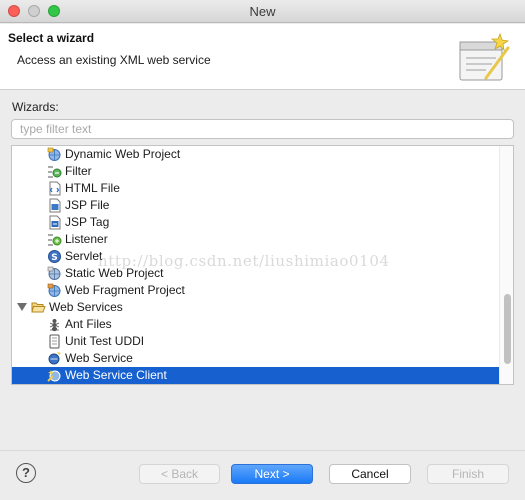  What do you see at coordinates (54, 341) in the screenshot?
I see `unit-test-uddi-icon` at bounding box center [54, 341].